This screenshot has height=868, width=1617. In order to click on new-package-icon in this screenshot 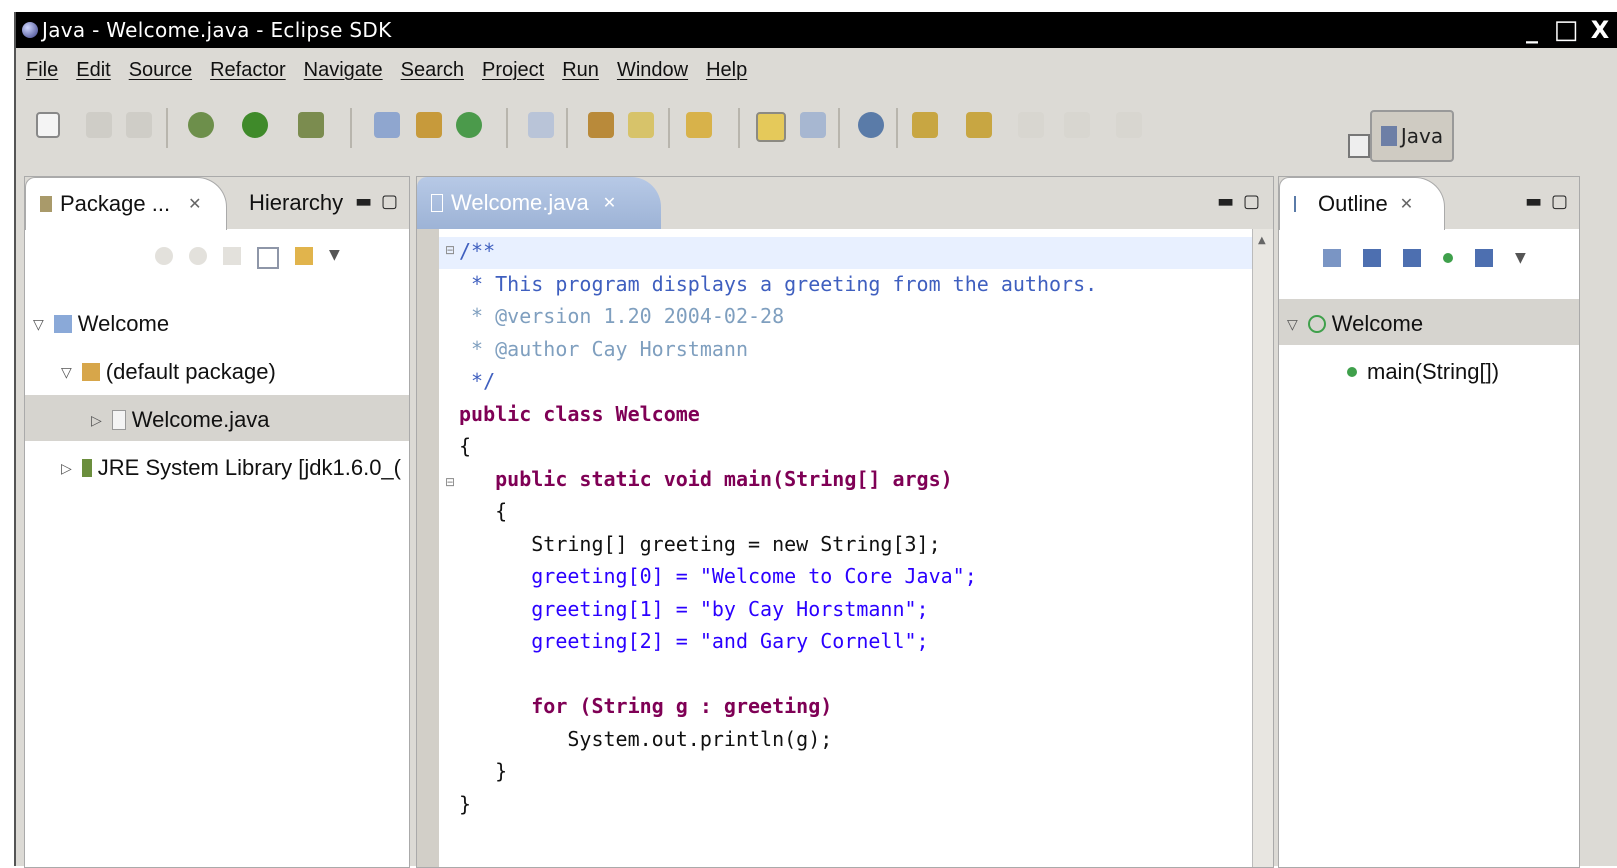, I will do `click(429, 125)`.